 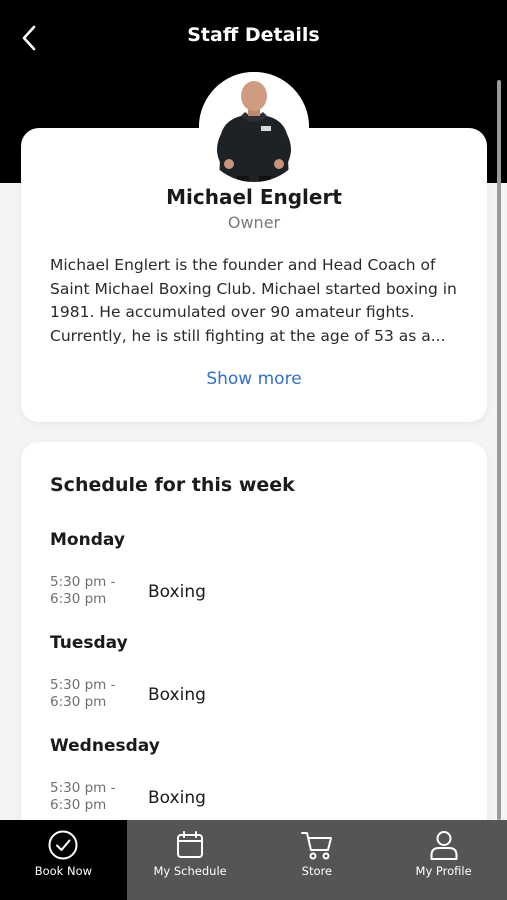 I want to click on day-heading-tuesday: Tuesday, so click(x=89, y=643).